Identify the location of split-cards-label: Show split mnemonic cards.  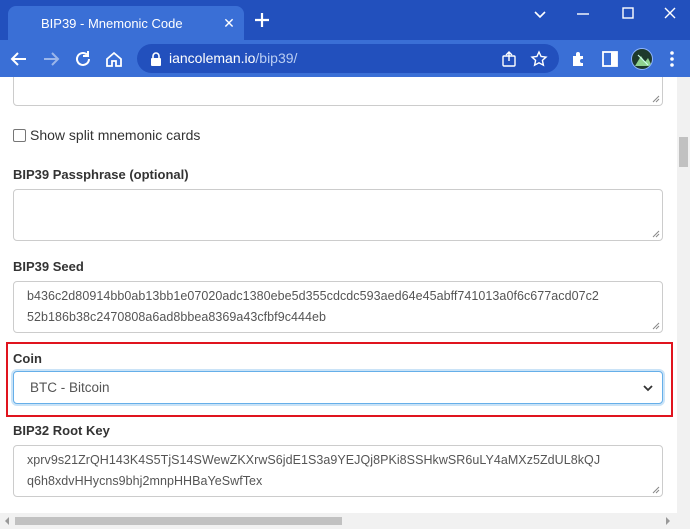
(115, 135).